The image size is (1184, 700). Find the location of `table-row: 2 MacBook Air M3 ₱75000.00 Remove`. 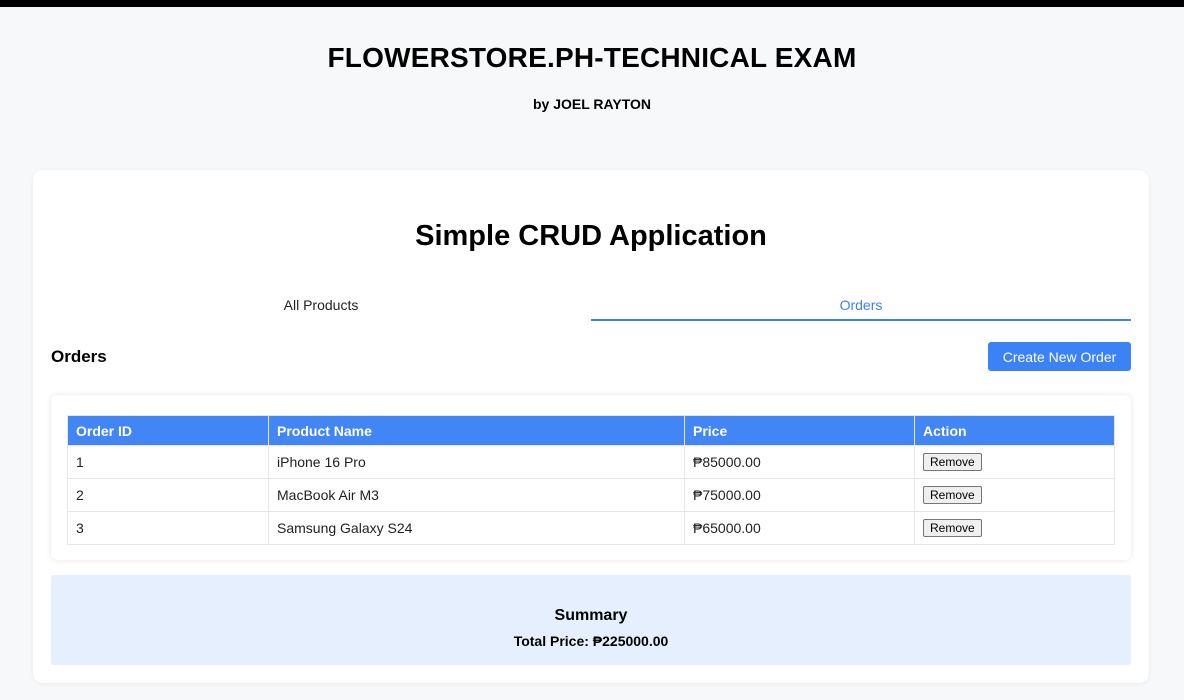

table-row: 2 MacBook Air M3 ₱75000.00 Remove is located at coordinates (591, 495).